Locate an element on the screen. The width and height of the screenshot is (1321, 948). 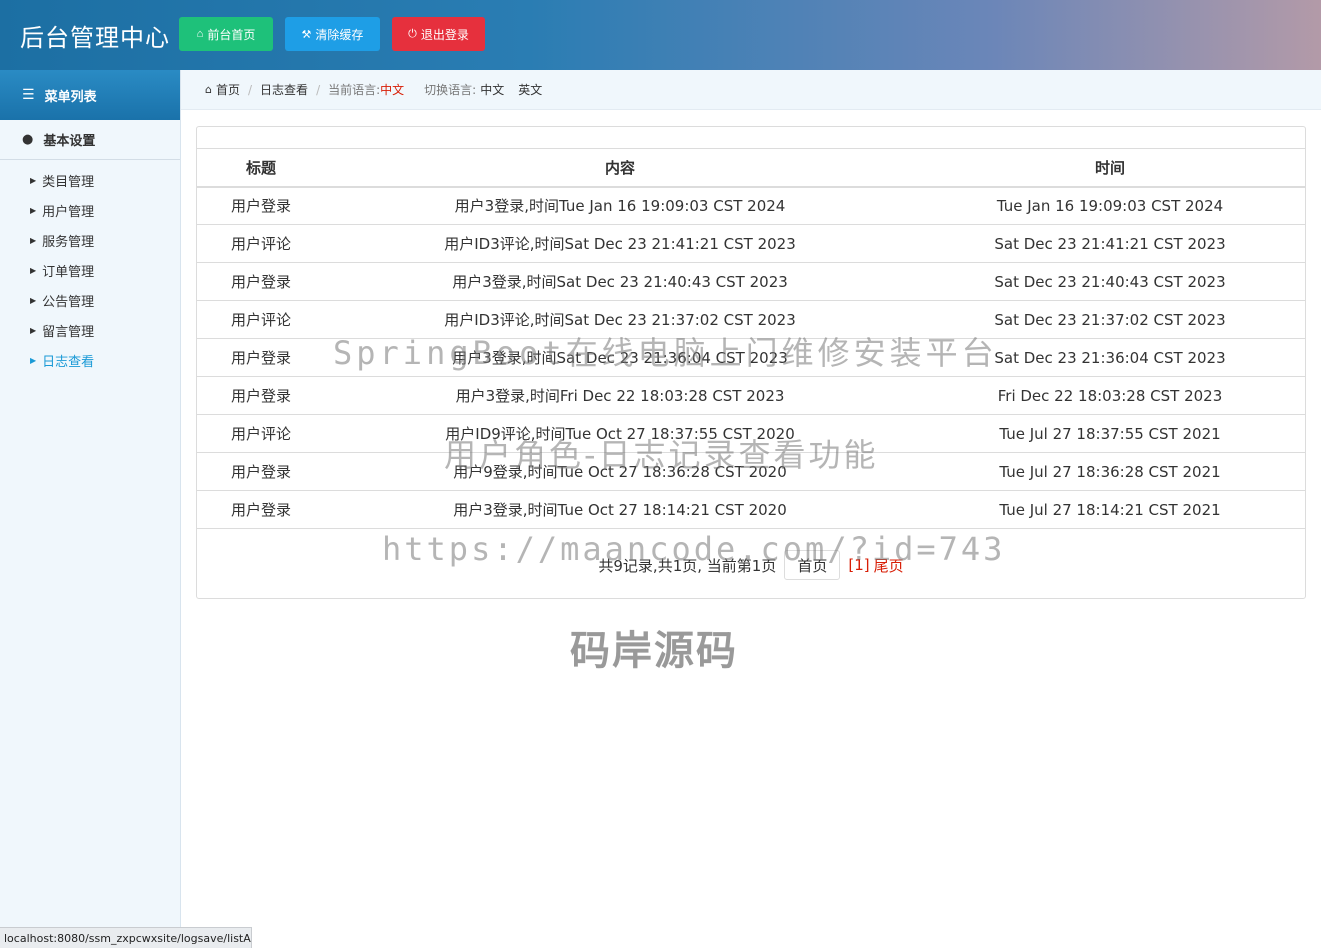
basic-settings-title: 基本设置 is located at coordinates (69, 141).